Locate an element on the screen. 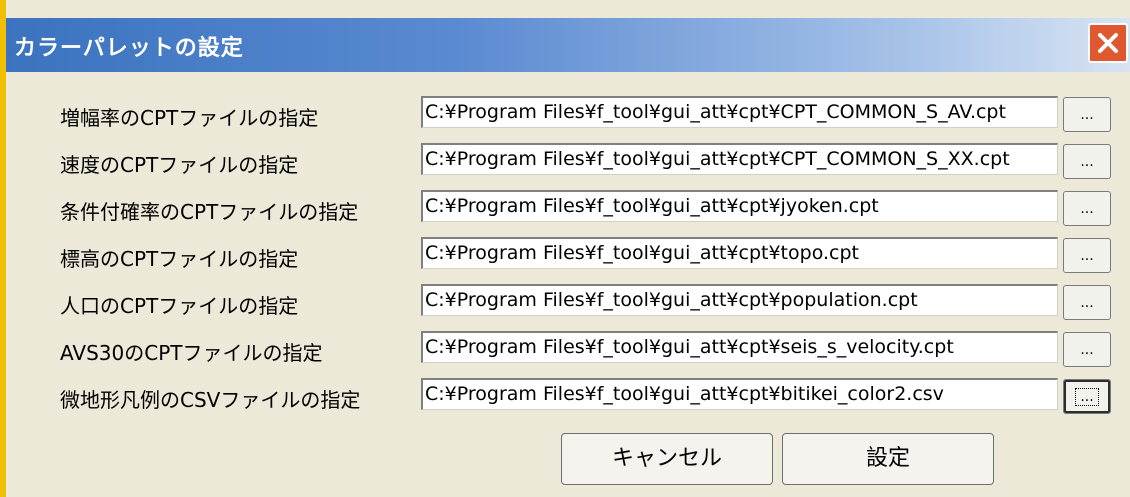  window-title: カラーパレットの設定 is located at coordinates (129, 48).